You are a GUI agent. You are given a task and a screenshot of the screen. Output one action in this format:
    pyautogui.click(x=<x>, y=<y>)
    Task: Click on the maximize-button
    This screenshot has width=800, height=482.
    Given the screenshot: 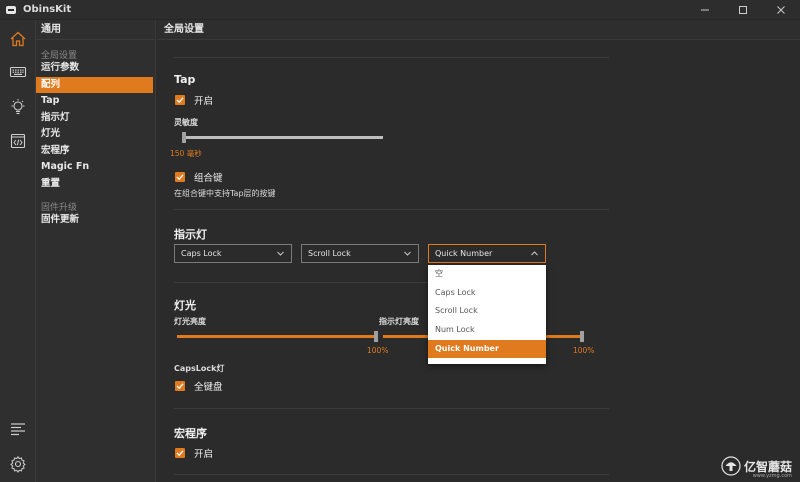 What is the action you would take?
    pyautogui.click(x=743, y=10)
    